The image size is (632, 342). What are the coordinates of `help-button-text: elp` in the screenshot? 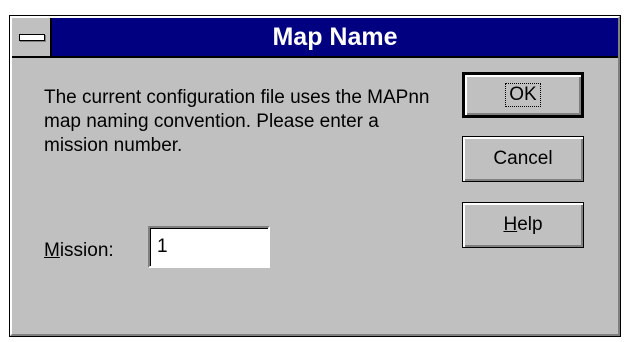 It's located at (530, 224).